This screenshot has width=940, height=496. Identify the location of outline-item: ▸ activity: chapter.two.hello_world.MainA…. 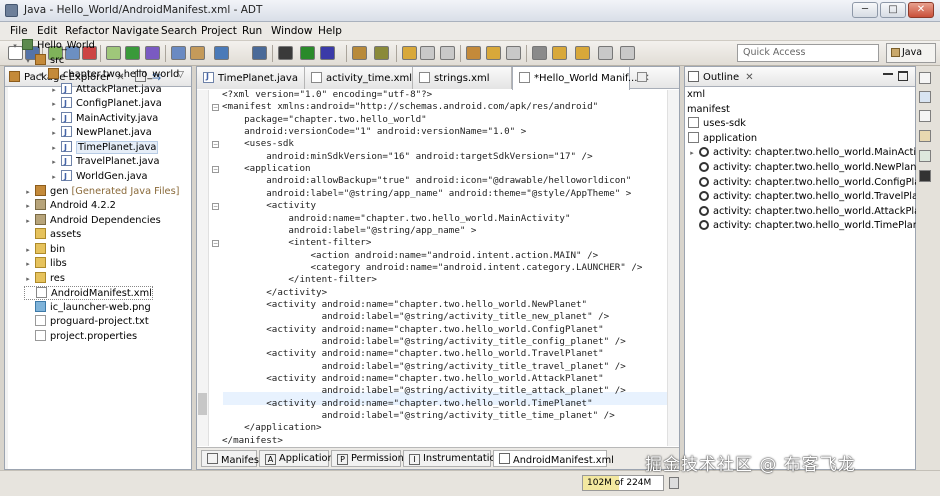
(811, 153).